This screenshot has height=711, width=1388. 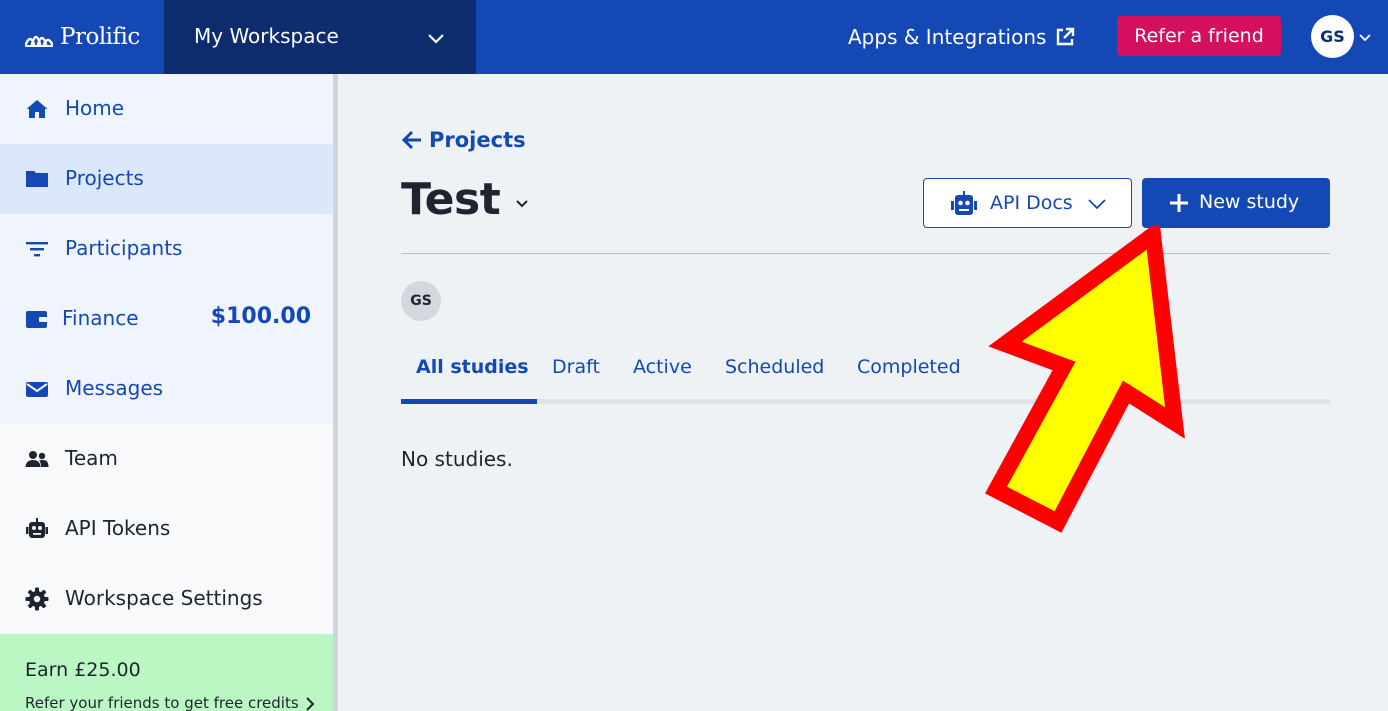 What do you see at coordinates (266, 36) in the screenshot?
I see `workspace-name: My Workspace` at bounding box center [266, 36].